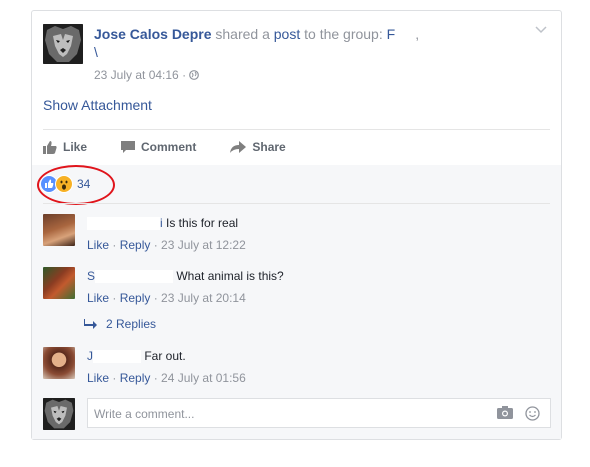 The height and width of the screenshot is (467, 590). Describe the element at coordinates (203, 298) in the screenshot. I see `comment-date: 23 July at 20:14` at that location.